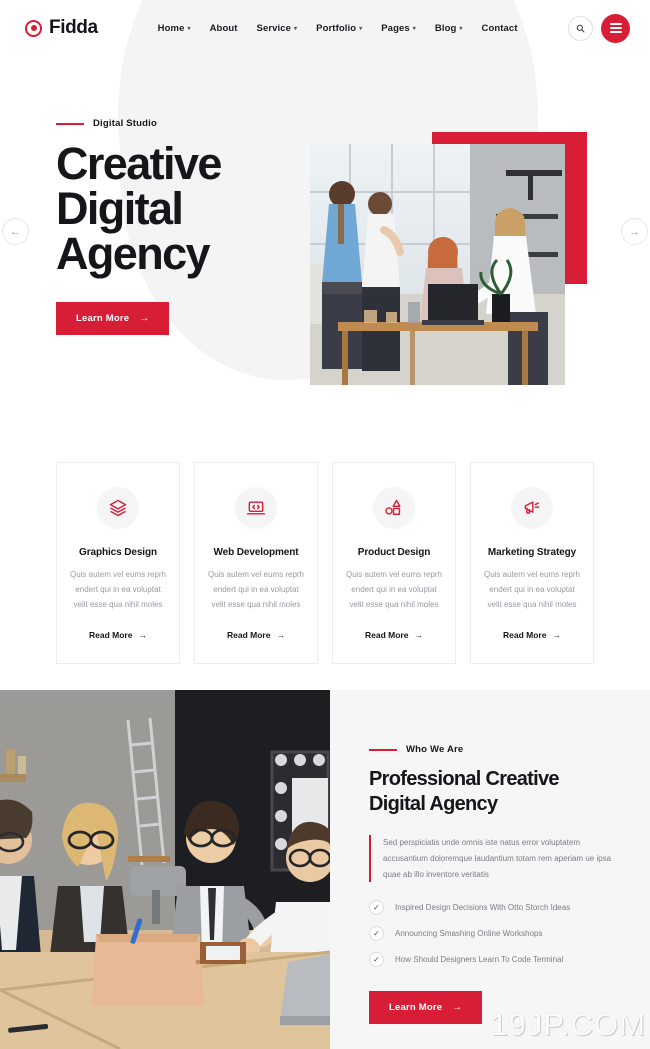  I want to click on megaphone-icon-wrap, so click(532, 508).